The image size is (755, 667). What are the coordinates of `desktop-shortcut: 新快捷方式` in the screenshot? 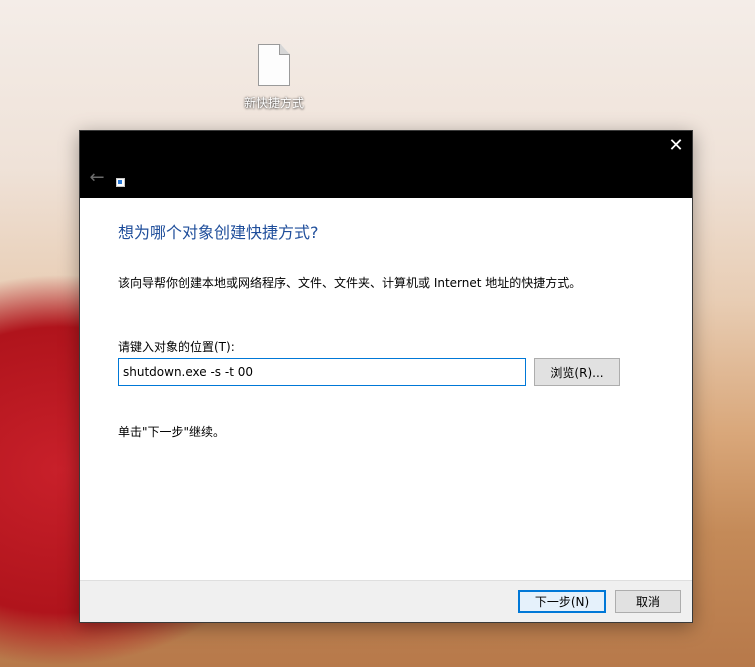 It's located at (274, 77).